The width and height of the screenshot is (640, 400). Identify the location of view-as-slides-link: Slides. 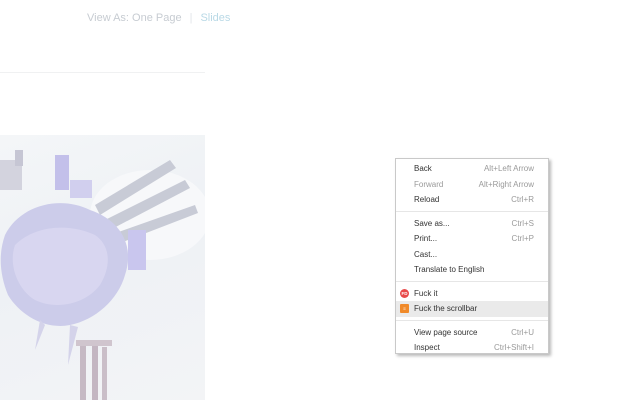
(215, 18).